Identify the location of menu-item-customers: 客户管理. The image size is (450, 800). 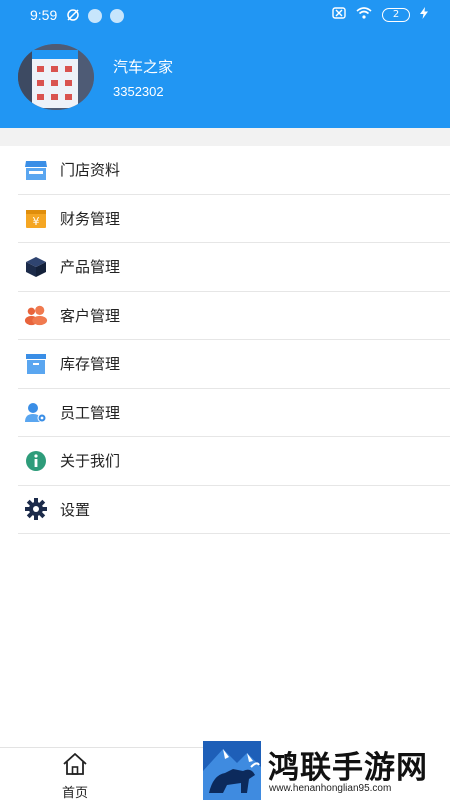
(234, 316).